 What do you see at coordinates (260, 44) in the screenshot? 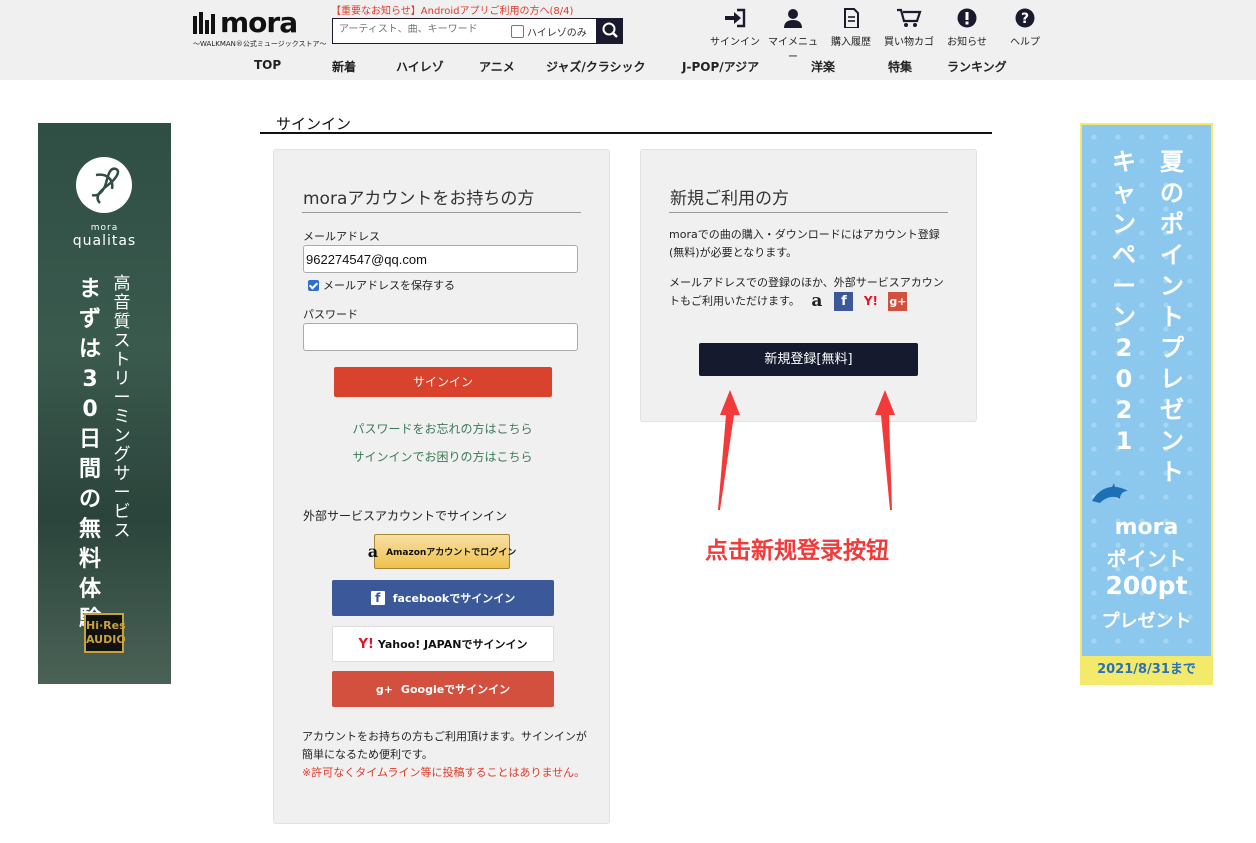
I see `logo-subtitle: 〜WALKMAN®公式ミュージックストア〜` at bounding box center [260, 44].